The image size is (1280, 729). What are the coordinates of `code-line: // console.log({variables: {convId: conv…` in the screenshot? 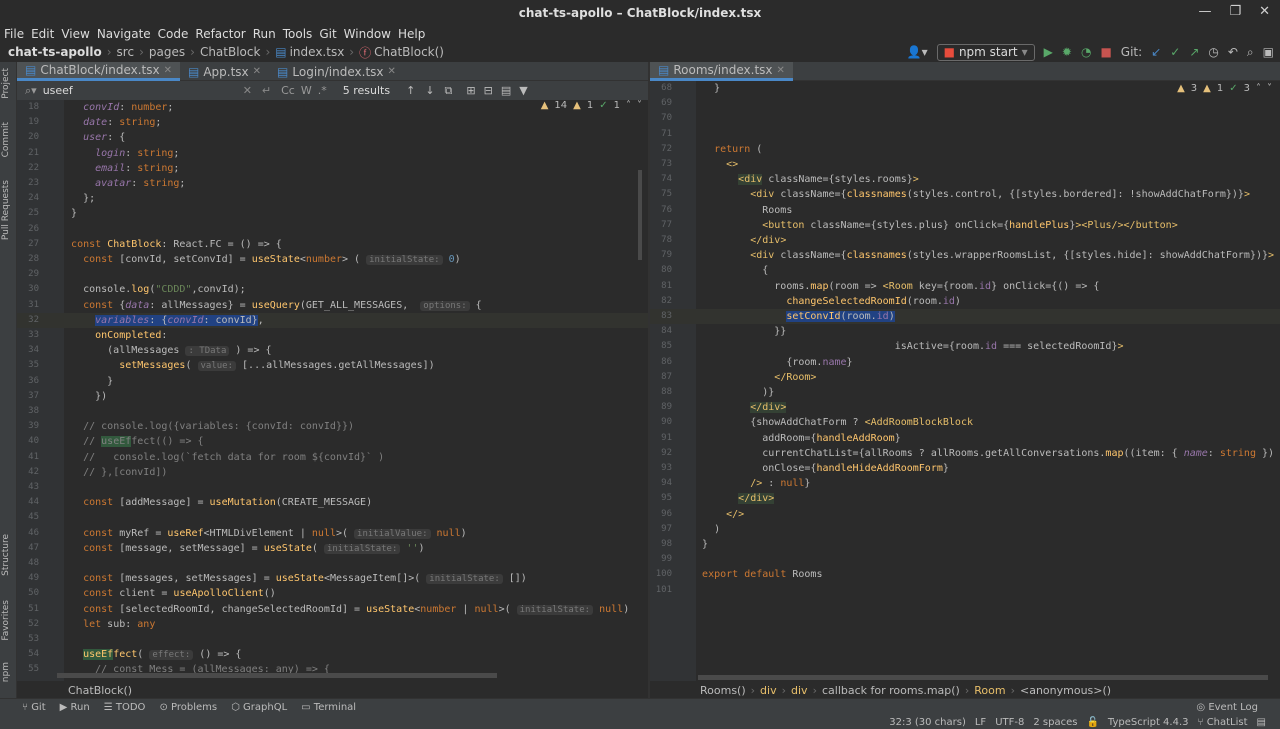 It's located at (206, 426).